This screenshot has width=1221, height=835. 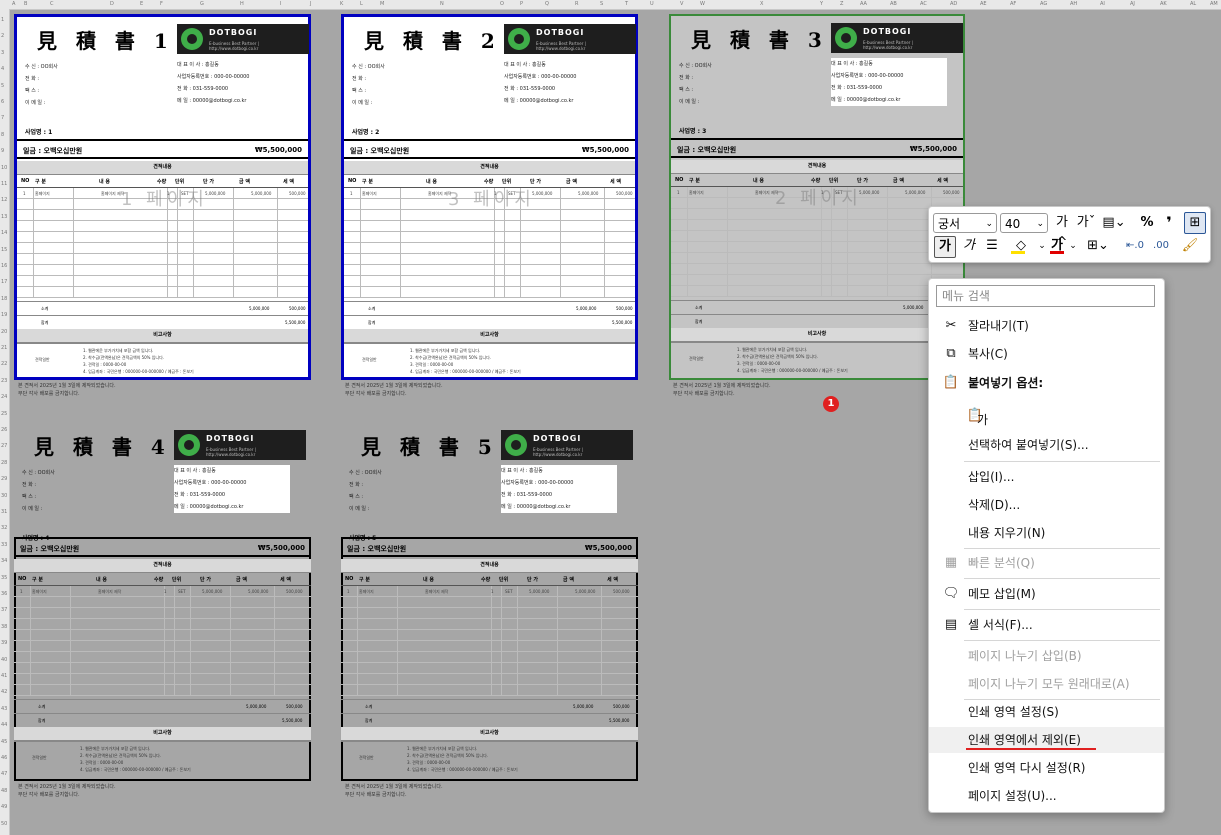 What do you see at coordinates (280, 4) in the screenshot?
I see `column-header-cell: I` at bounding box center [280, 4].